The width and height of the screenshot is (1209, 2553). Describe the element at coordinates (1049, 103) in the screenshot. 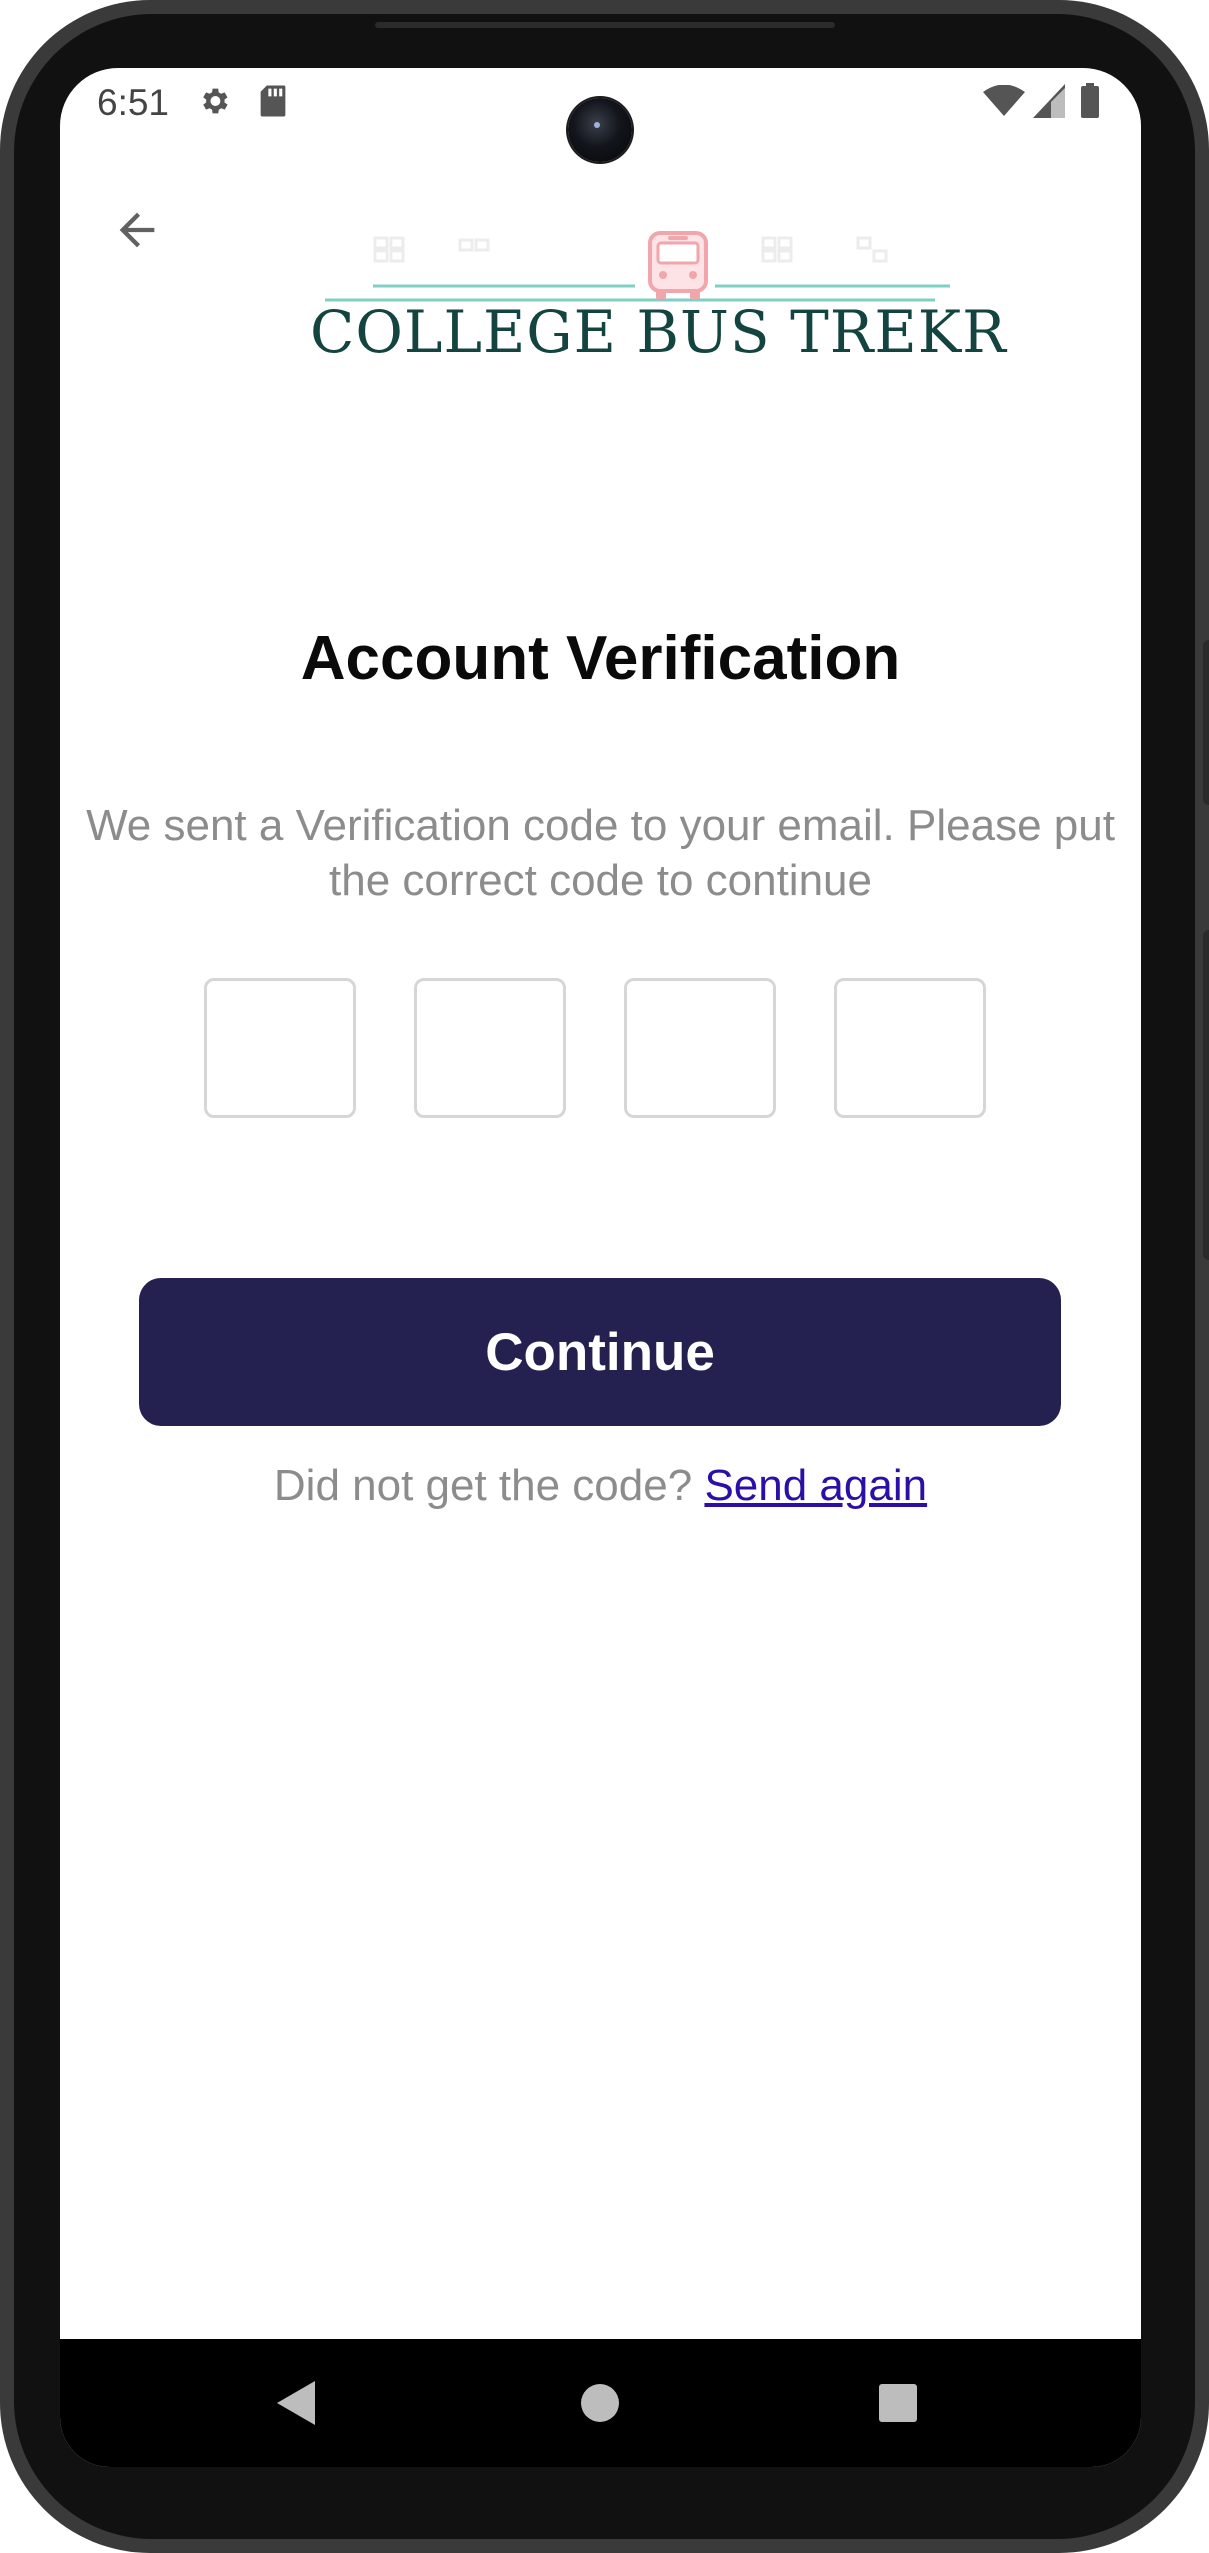

I see `signal-icon` at that location.